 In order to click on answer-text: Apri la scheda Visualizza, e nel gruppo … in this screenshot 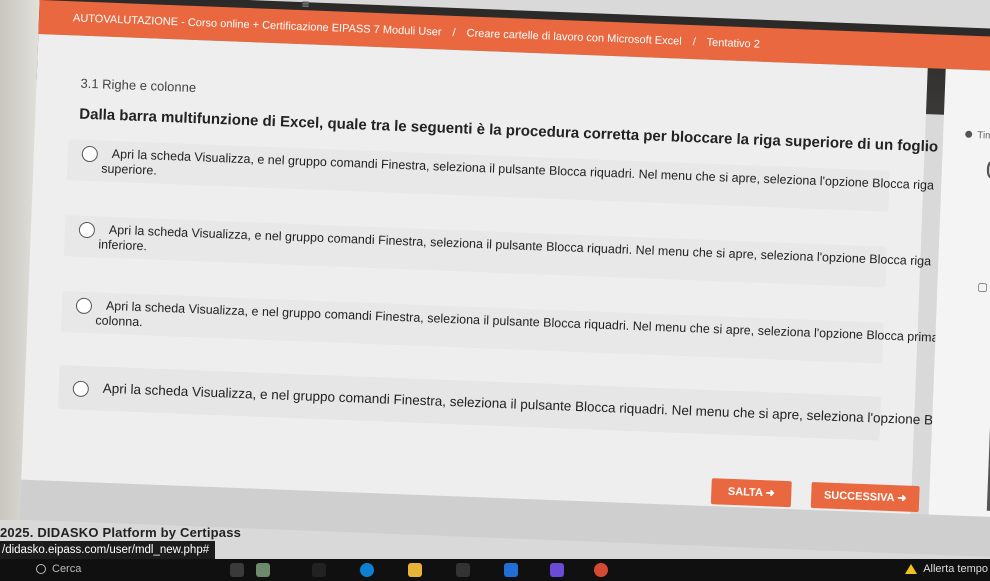, I will do `click(546, 405)`.